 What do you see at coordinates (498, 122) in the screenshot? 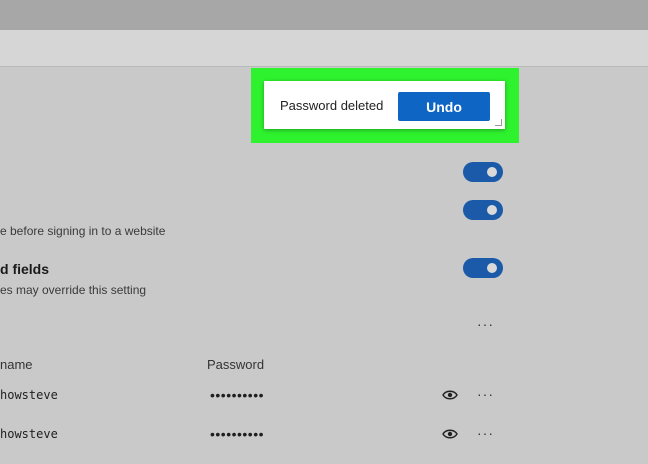
I see `resize-grip-icon` at bounding box center [498, 122].